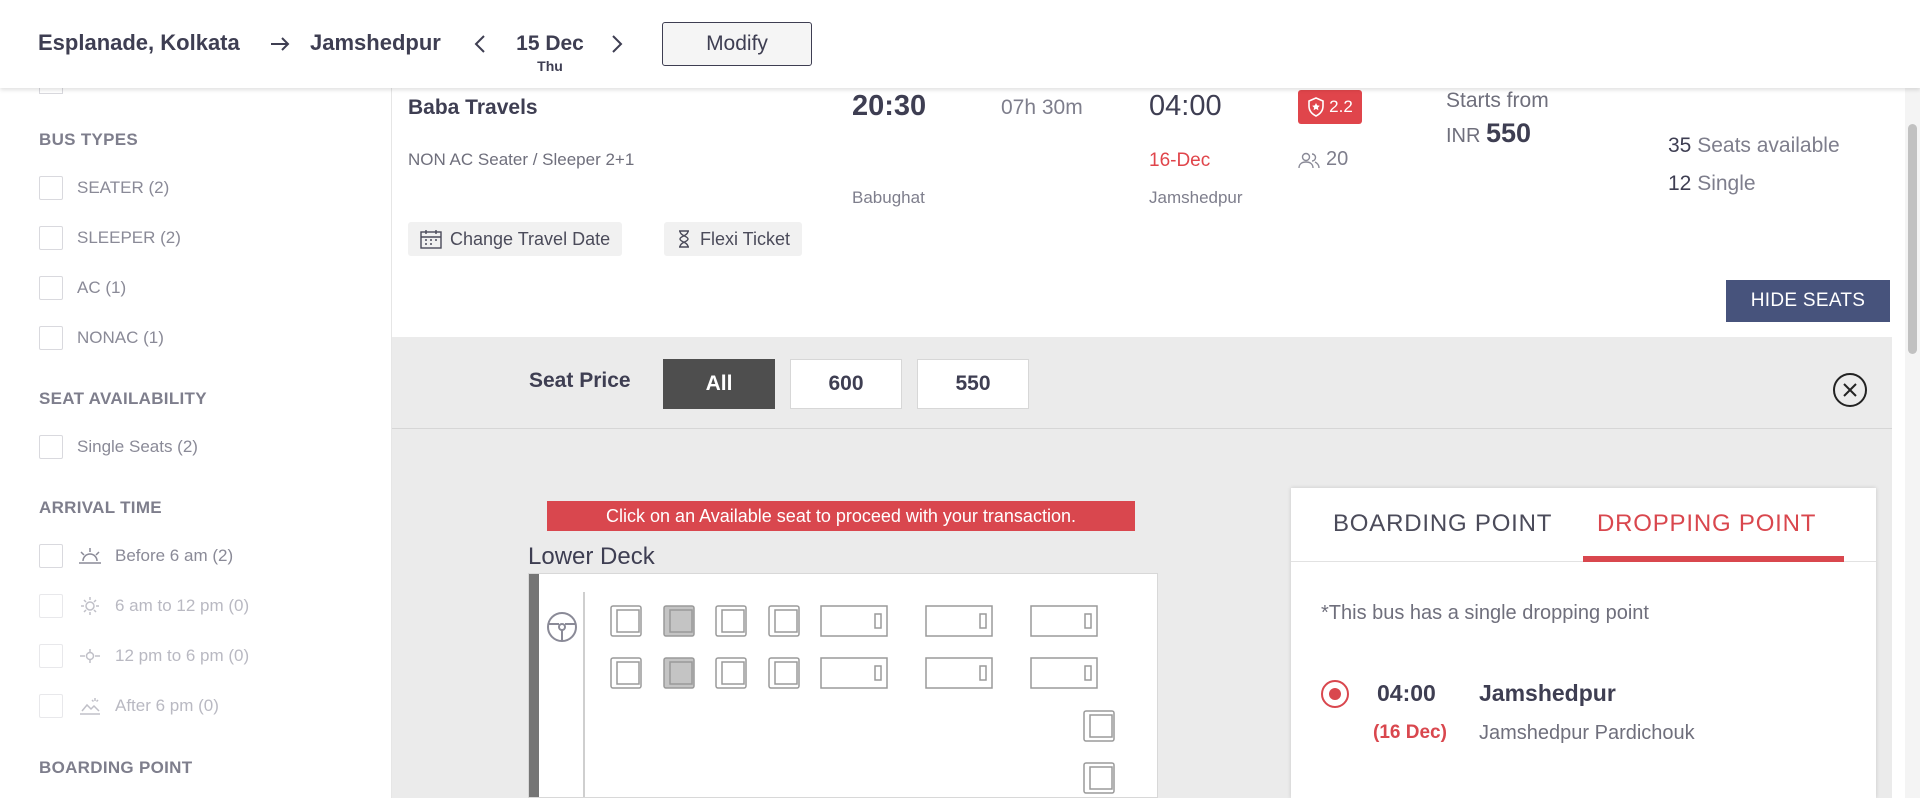 The image size is (1920, 798). Describe the element at coordinates (1497, 100) in the screenshot. I see `starts-from-label: Starts from` at that location.